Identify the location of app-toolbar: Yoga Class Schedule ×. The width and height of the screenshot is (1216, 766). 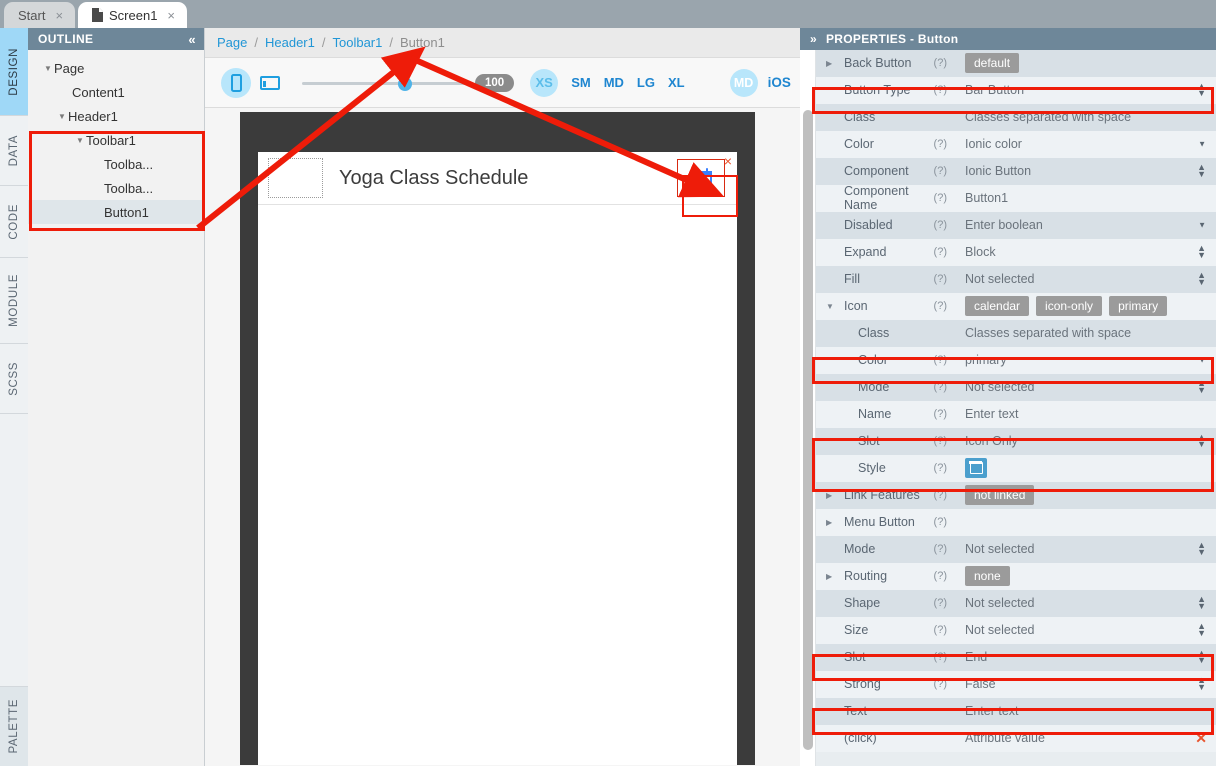
(497, 178).